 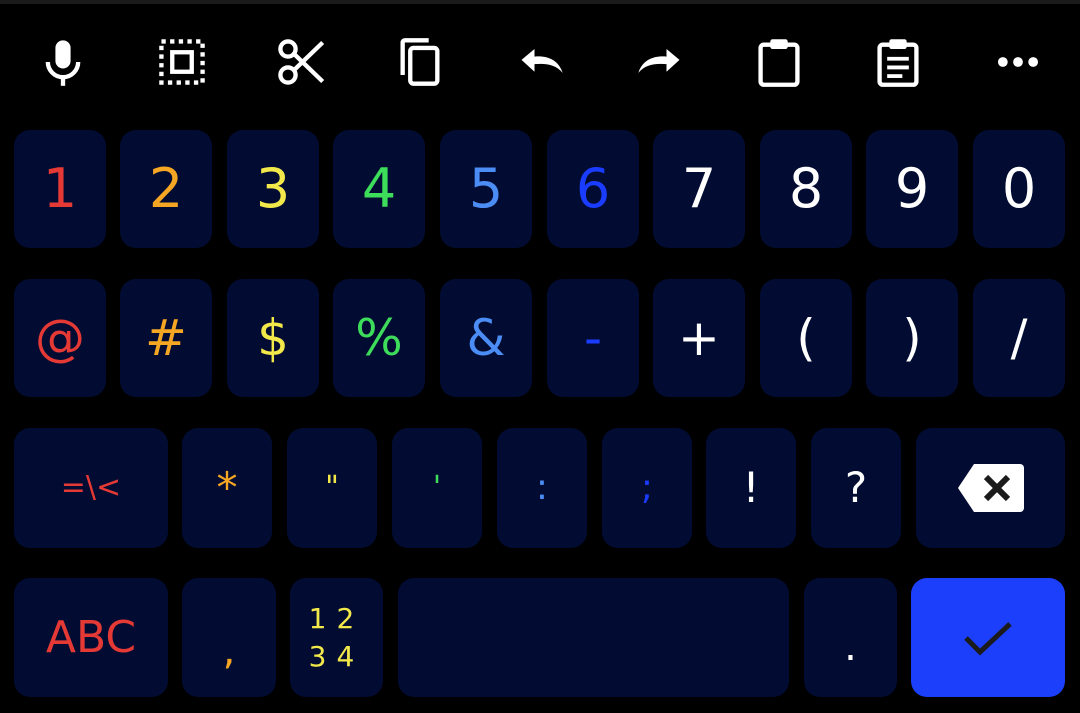 I want to click on key-label: (, so click(x=806, y=338).